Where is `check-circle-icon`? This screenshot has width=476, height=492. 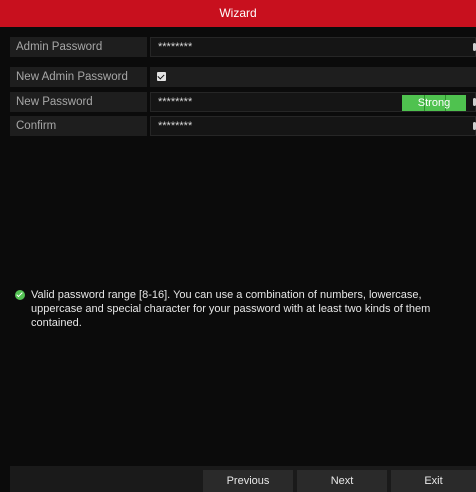
check-circle-icon is located at coordinates (20, 295).